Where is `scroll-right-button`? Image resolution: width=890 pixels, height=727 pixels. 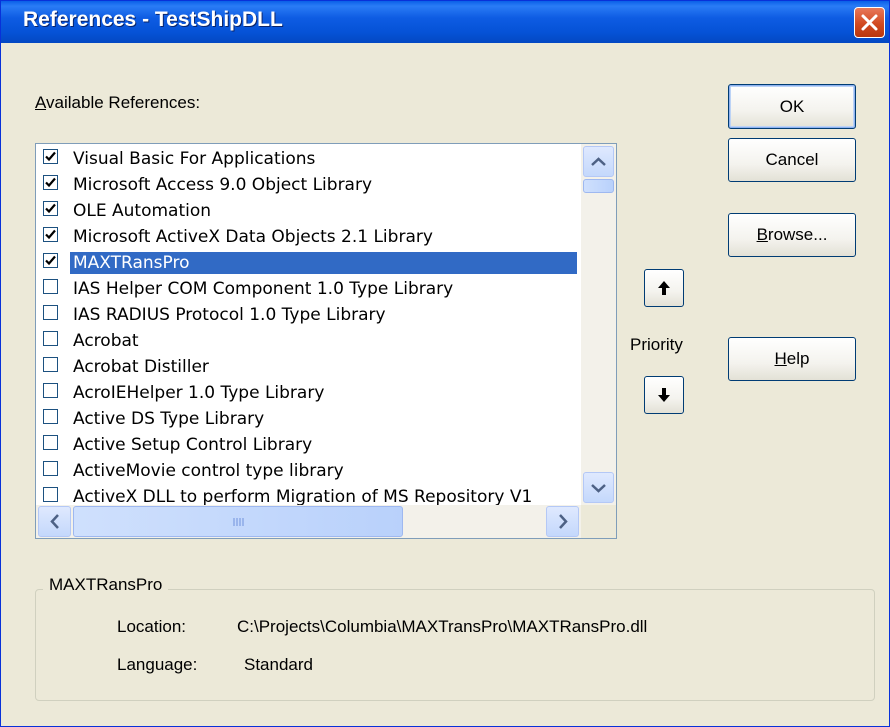
scroll-right-button is located at coordinates (562, 521).